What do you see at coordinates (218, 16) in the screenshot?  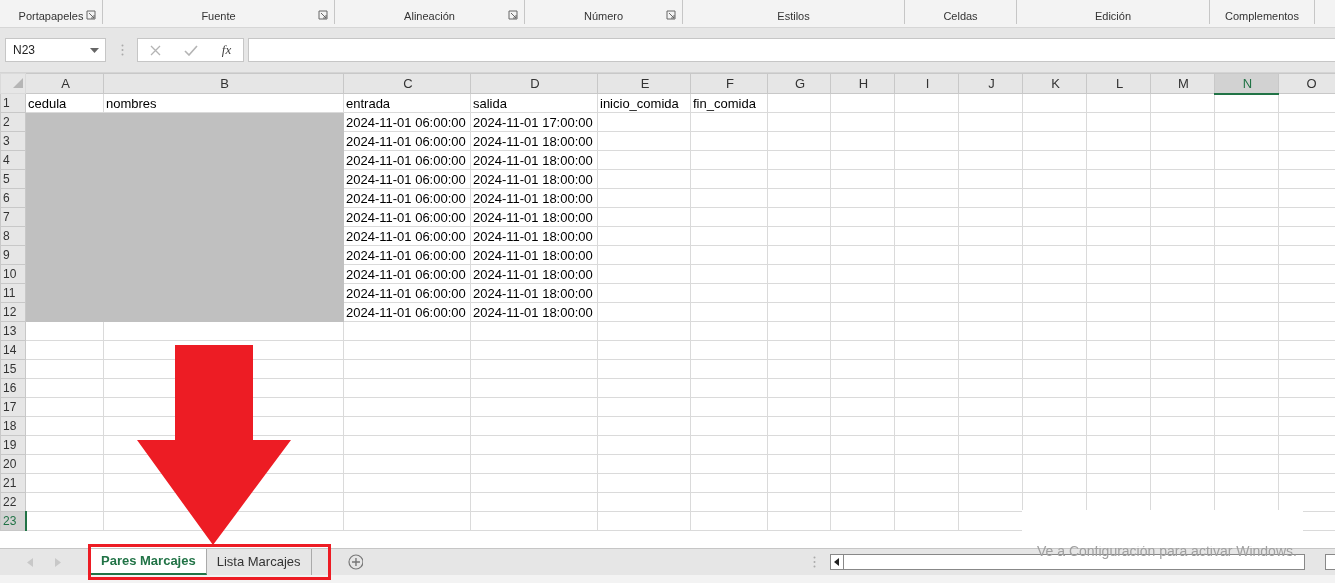 I see `ribbon-group-label: Fuente` at bounding box center [218, 16].